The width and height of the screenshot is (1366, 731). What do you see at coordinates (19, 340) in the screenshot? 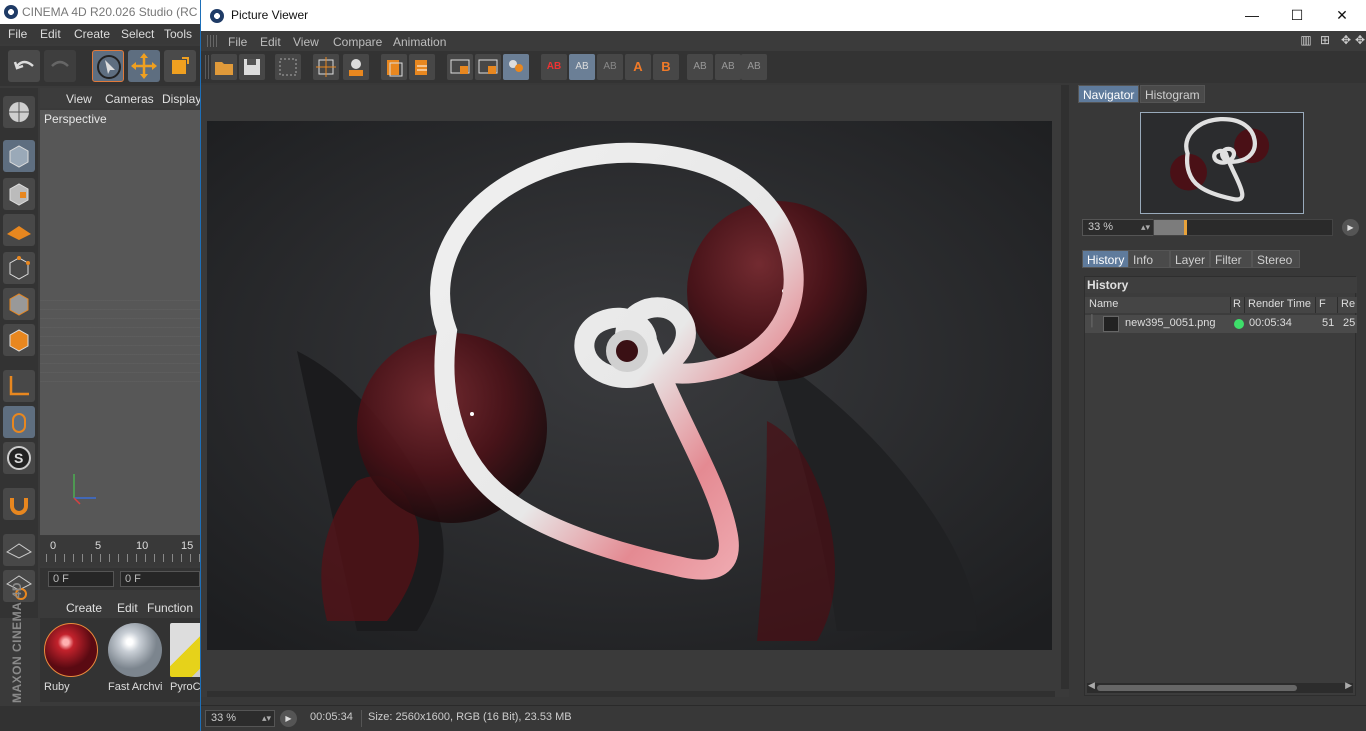
I see `polygons-mode-button` at bounding box center [19, 340].